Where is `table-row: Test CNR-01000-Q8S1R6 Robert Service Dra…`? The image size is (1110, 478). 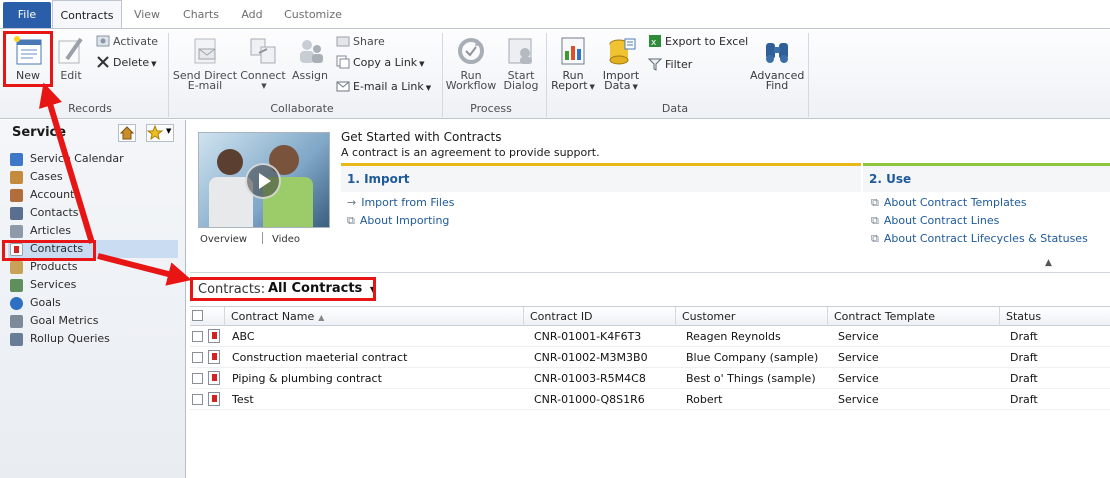
table-row: Test CNR-01000-Q8S1R6 Robert Service Dra… is located at coordinates (650, 399).